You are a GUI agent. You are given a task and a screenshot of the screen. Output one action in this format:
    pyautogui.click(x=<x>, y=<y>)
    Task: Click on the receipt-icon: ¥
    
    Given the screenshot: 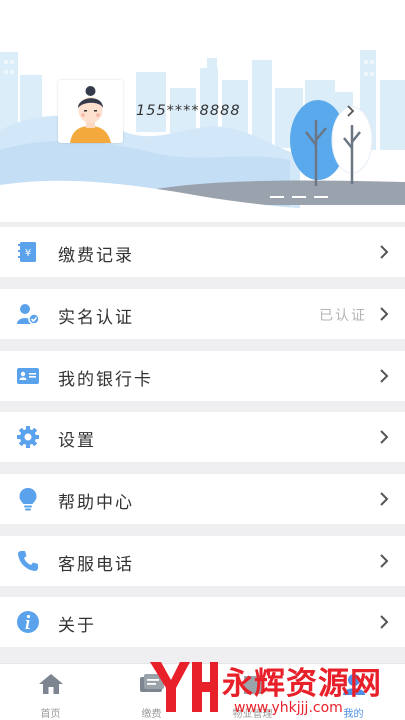 What is the action you would take?
    pyautogui.click(x=27, y=252)
    